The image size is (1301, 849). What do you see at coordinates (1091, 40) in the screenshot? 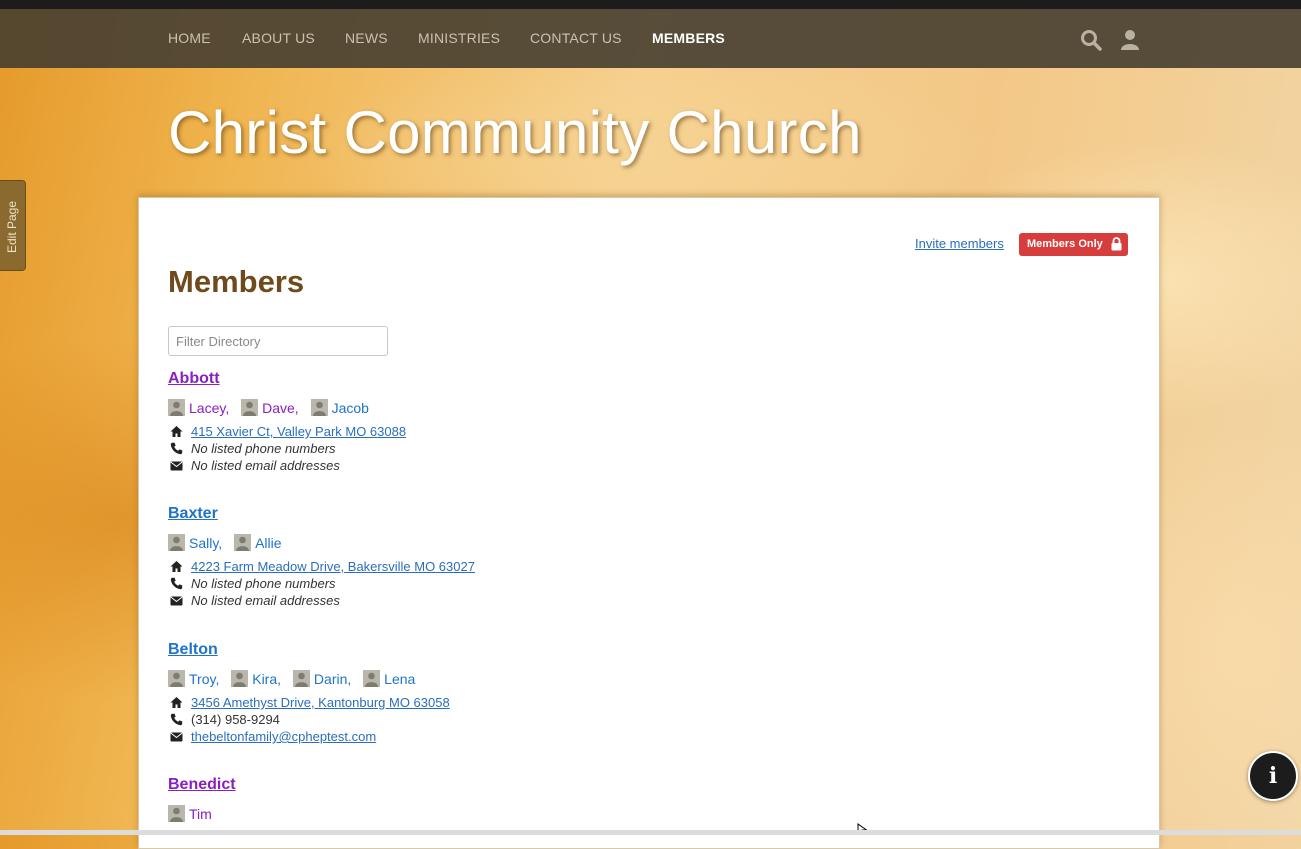
I see `search-icon` at bounding box center [1091, 40].